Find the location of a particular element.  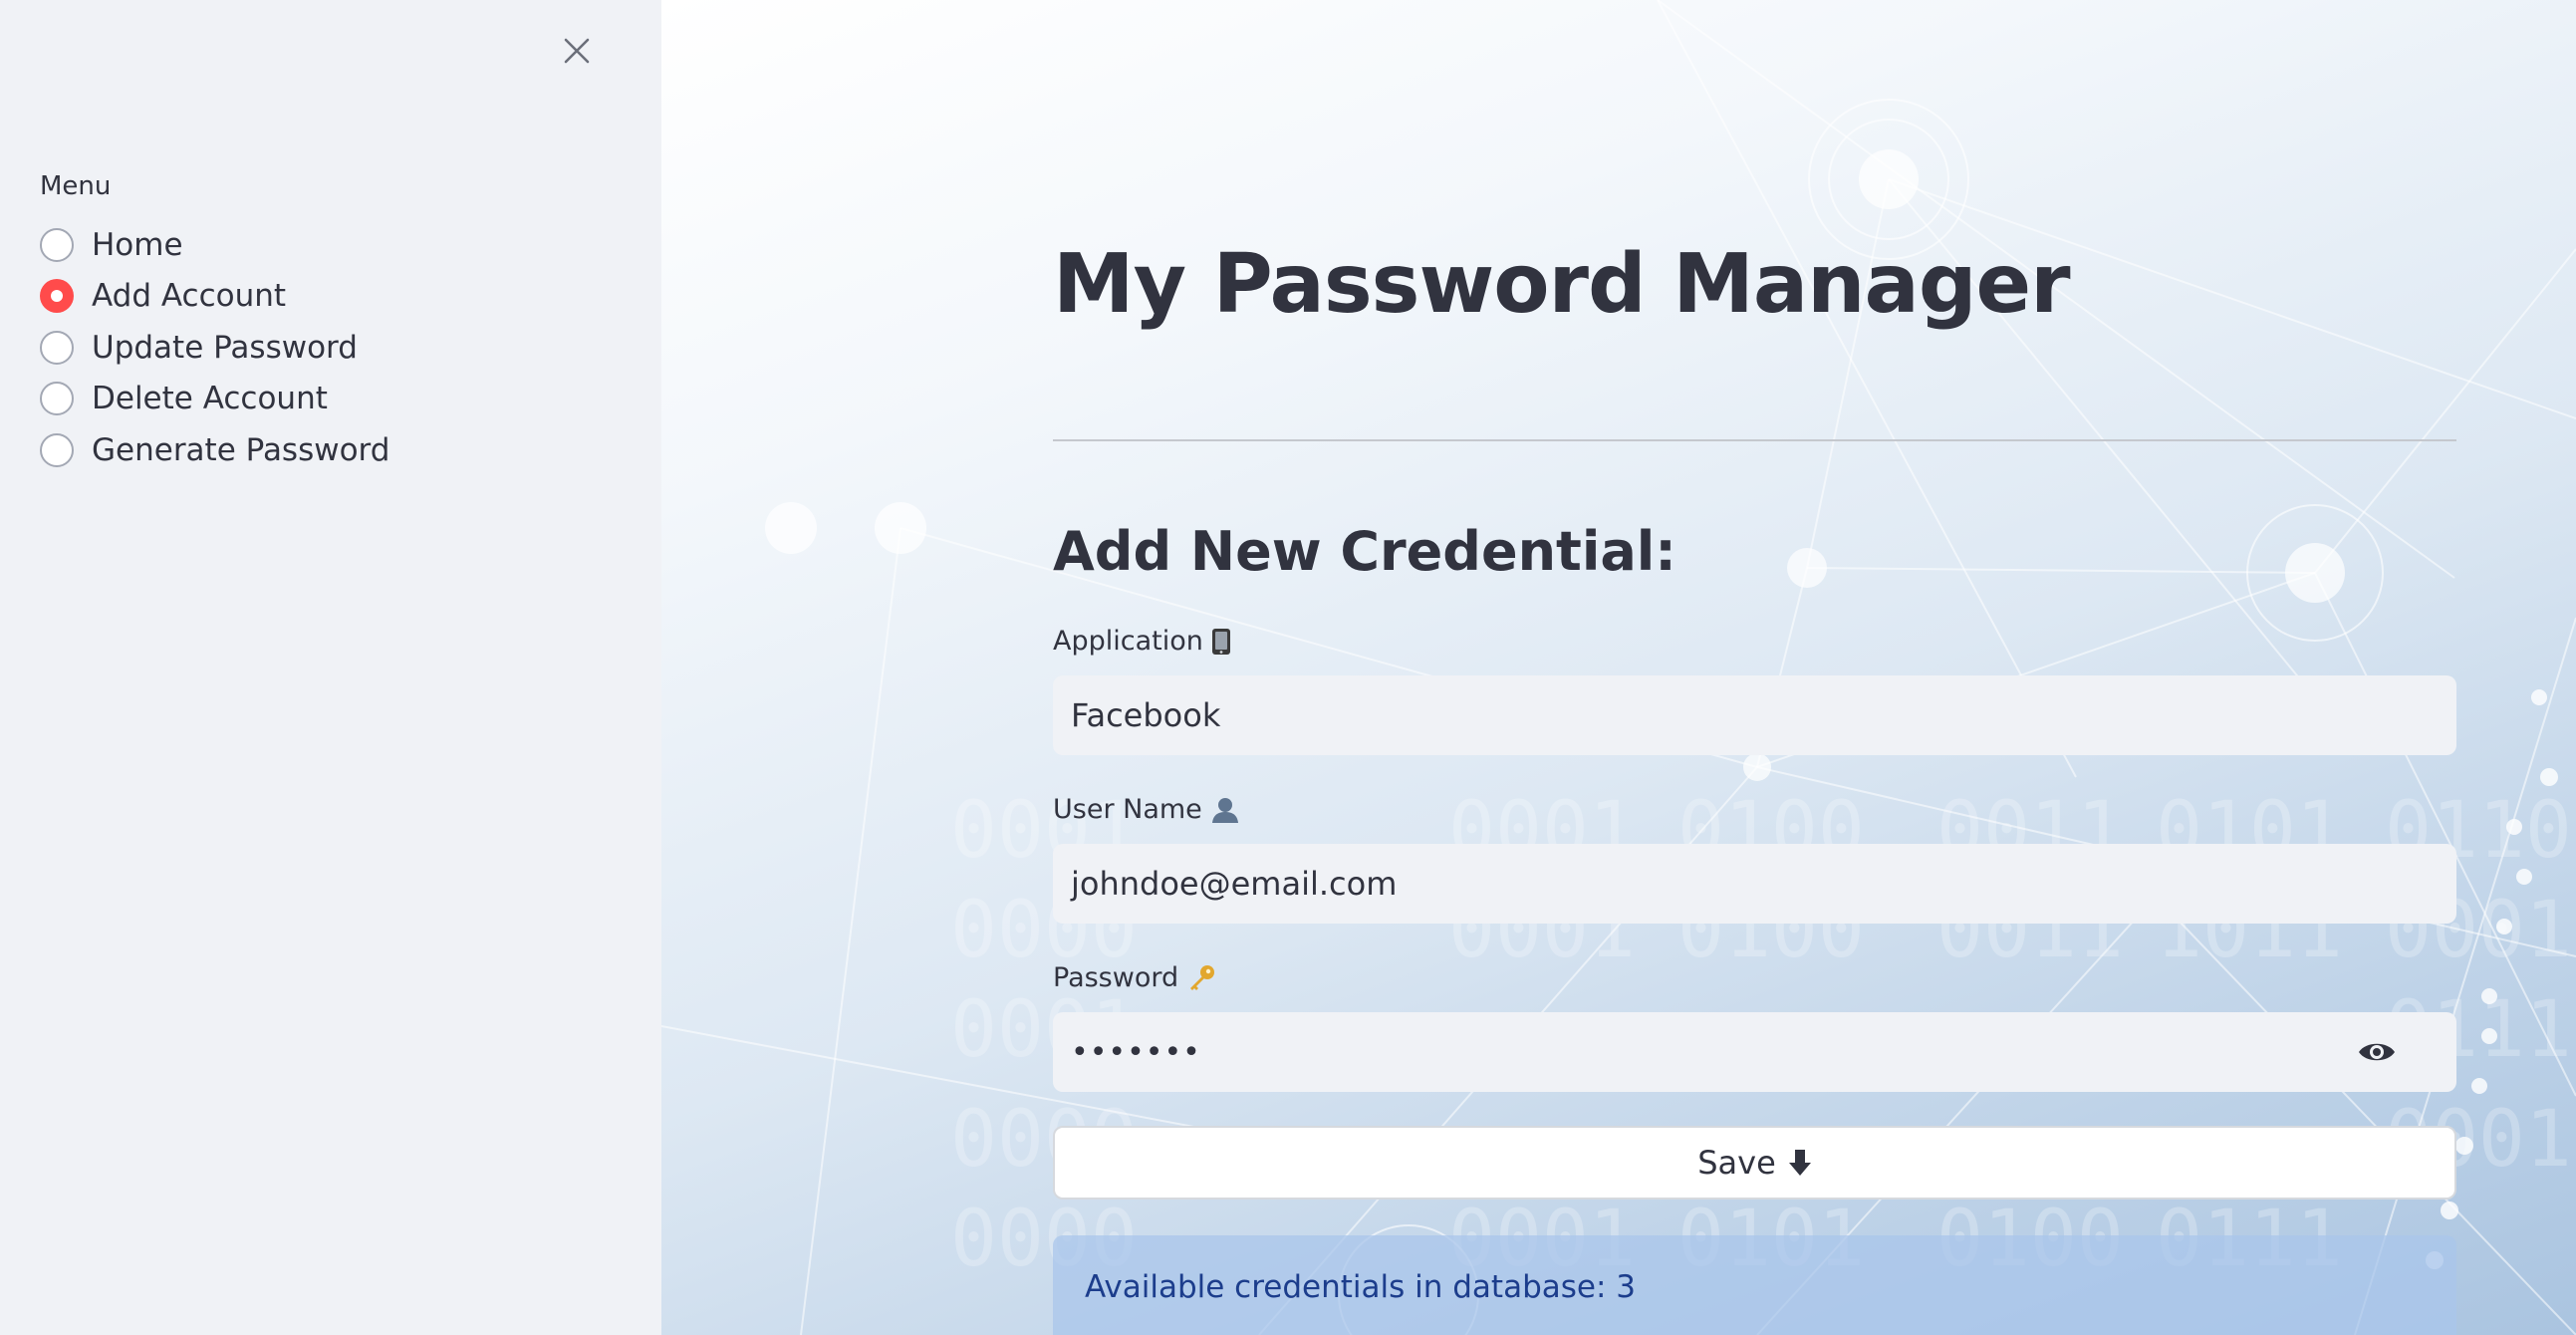

info-alert-text: Available credentials in database: 3 is located at coordinates (1360, 1287).